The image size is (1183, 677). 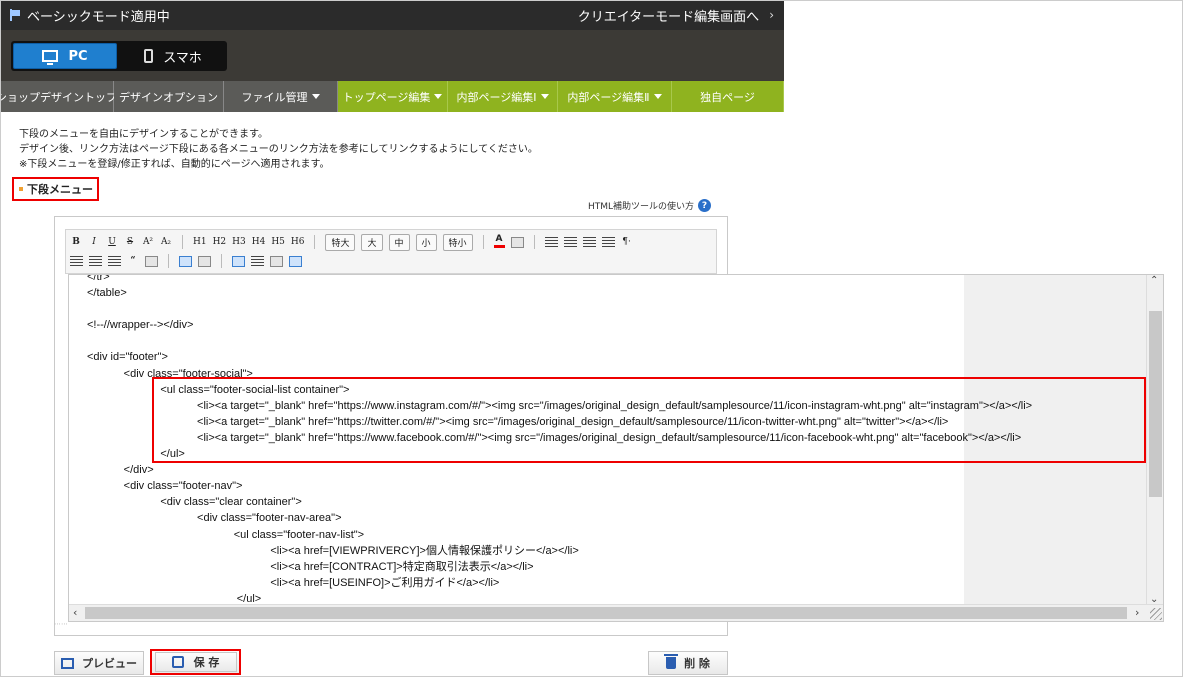 I want to click on help-icon: ?, so click(x=705, y=205).